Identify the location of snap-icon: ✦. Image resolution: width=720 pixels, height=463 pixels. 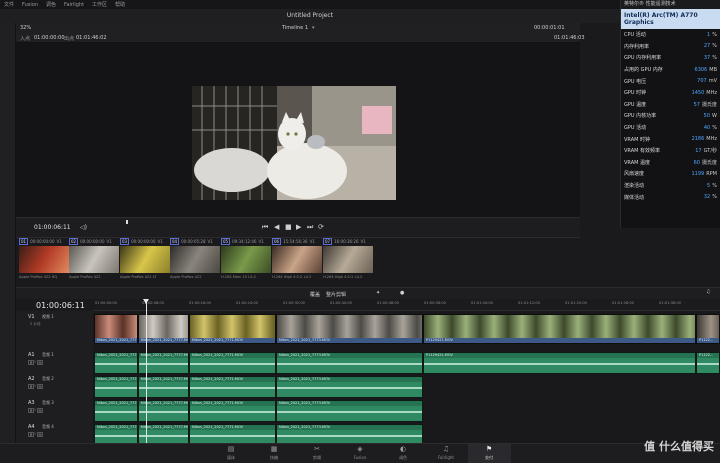
(378, 293).